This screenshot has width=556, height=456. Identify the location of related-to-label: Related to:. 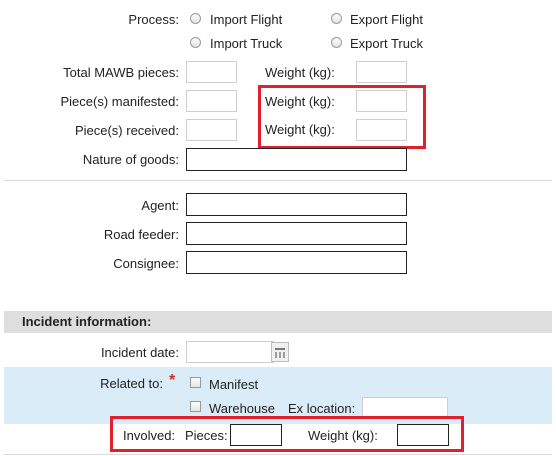
(131, 383).